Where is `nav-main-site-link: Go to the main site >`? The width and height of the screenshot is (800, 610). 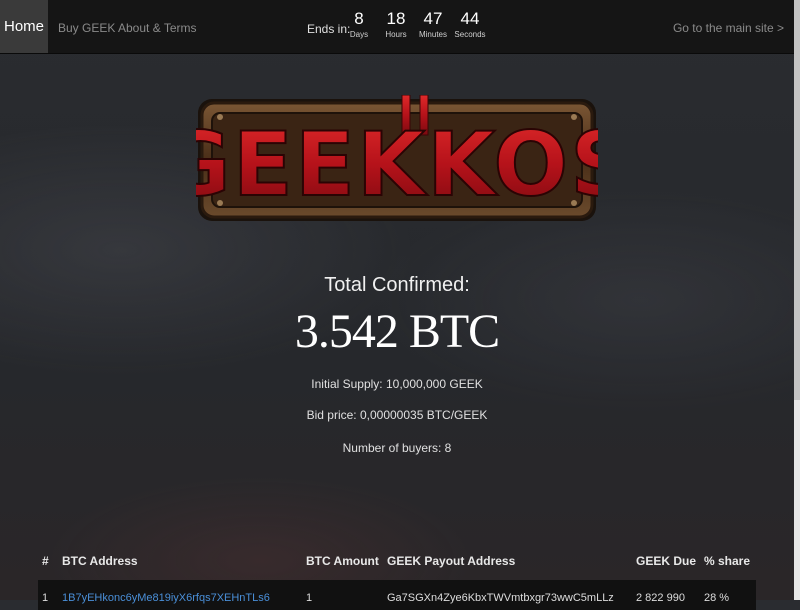 nav-main-site-link: Go to the main site > is located at coordinates (728, 26).